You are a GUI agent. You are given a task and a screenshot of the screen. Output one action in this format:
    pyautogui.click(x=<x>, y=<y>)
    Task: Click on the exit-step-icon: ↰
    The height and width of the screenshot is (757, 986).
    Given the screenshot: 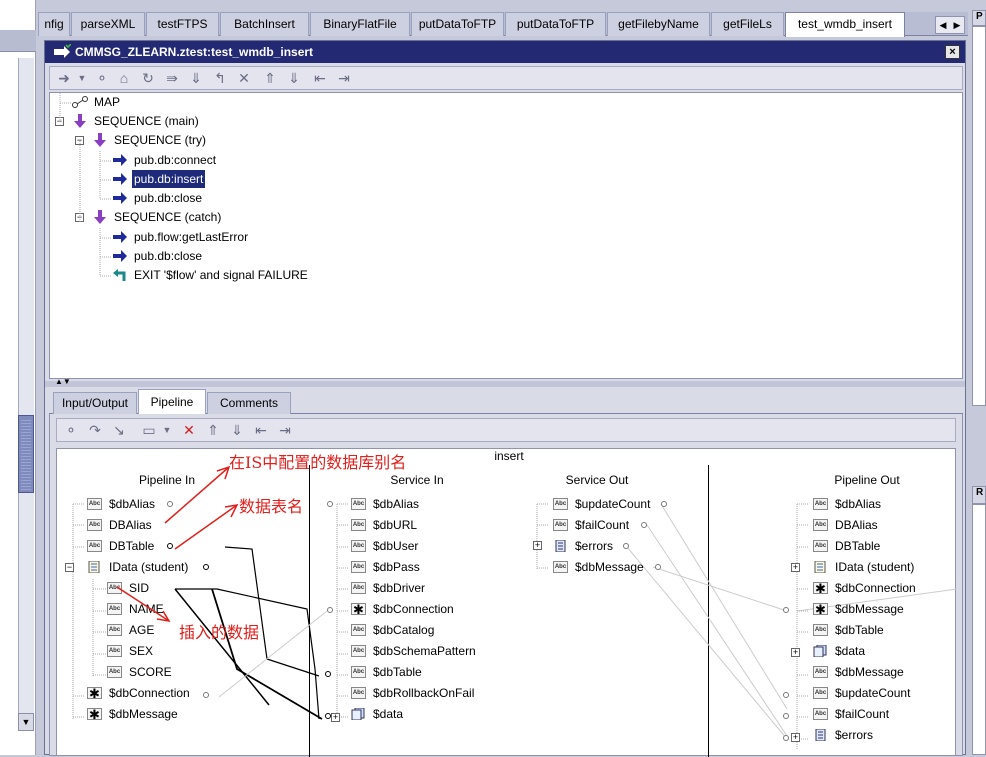 What is the action you would take?
    pyautogui.click(x=220, y=78)
    